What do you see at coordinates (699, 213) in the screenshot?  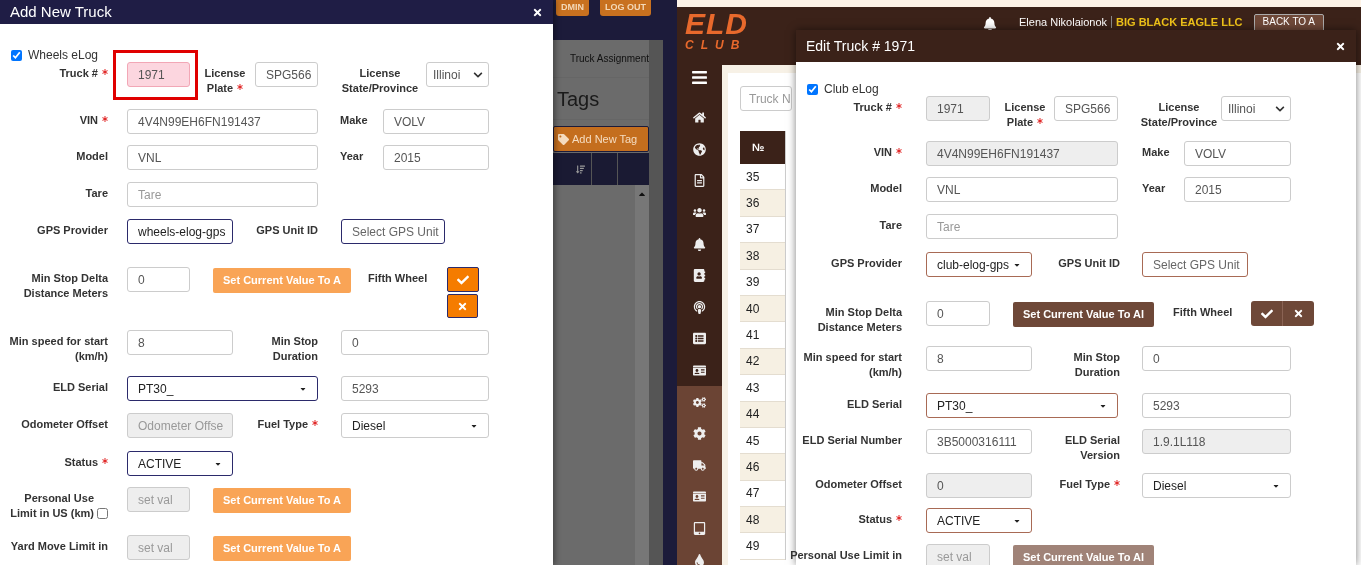 I see `users-icon` at bounding box center [699, 213].